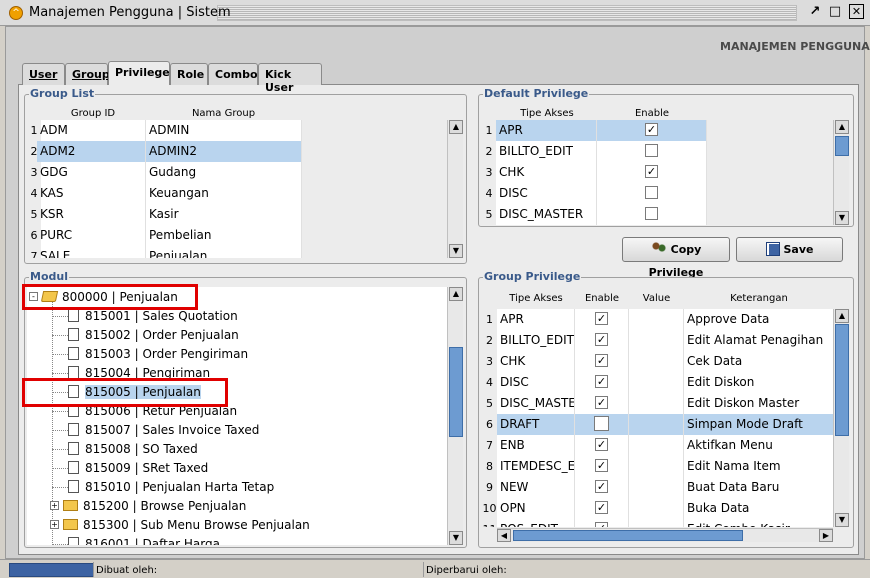  I want to click on table-row: 4 DISC, so click(594, 193).